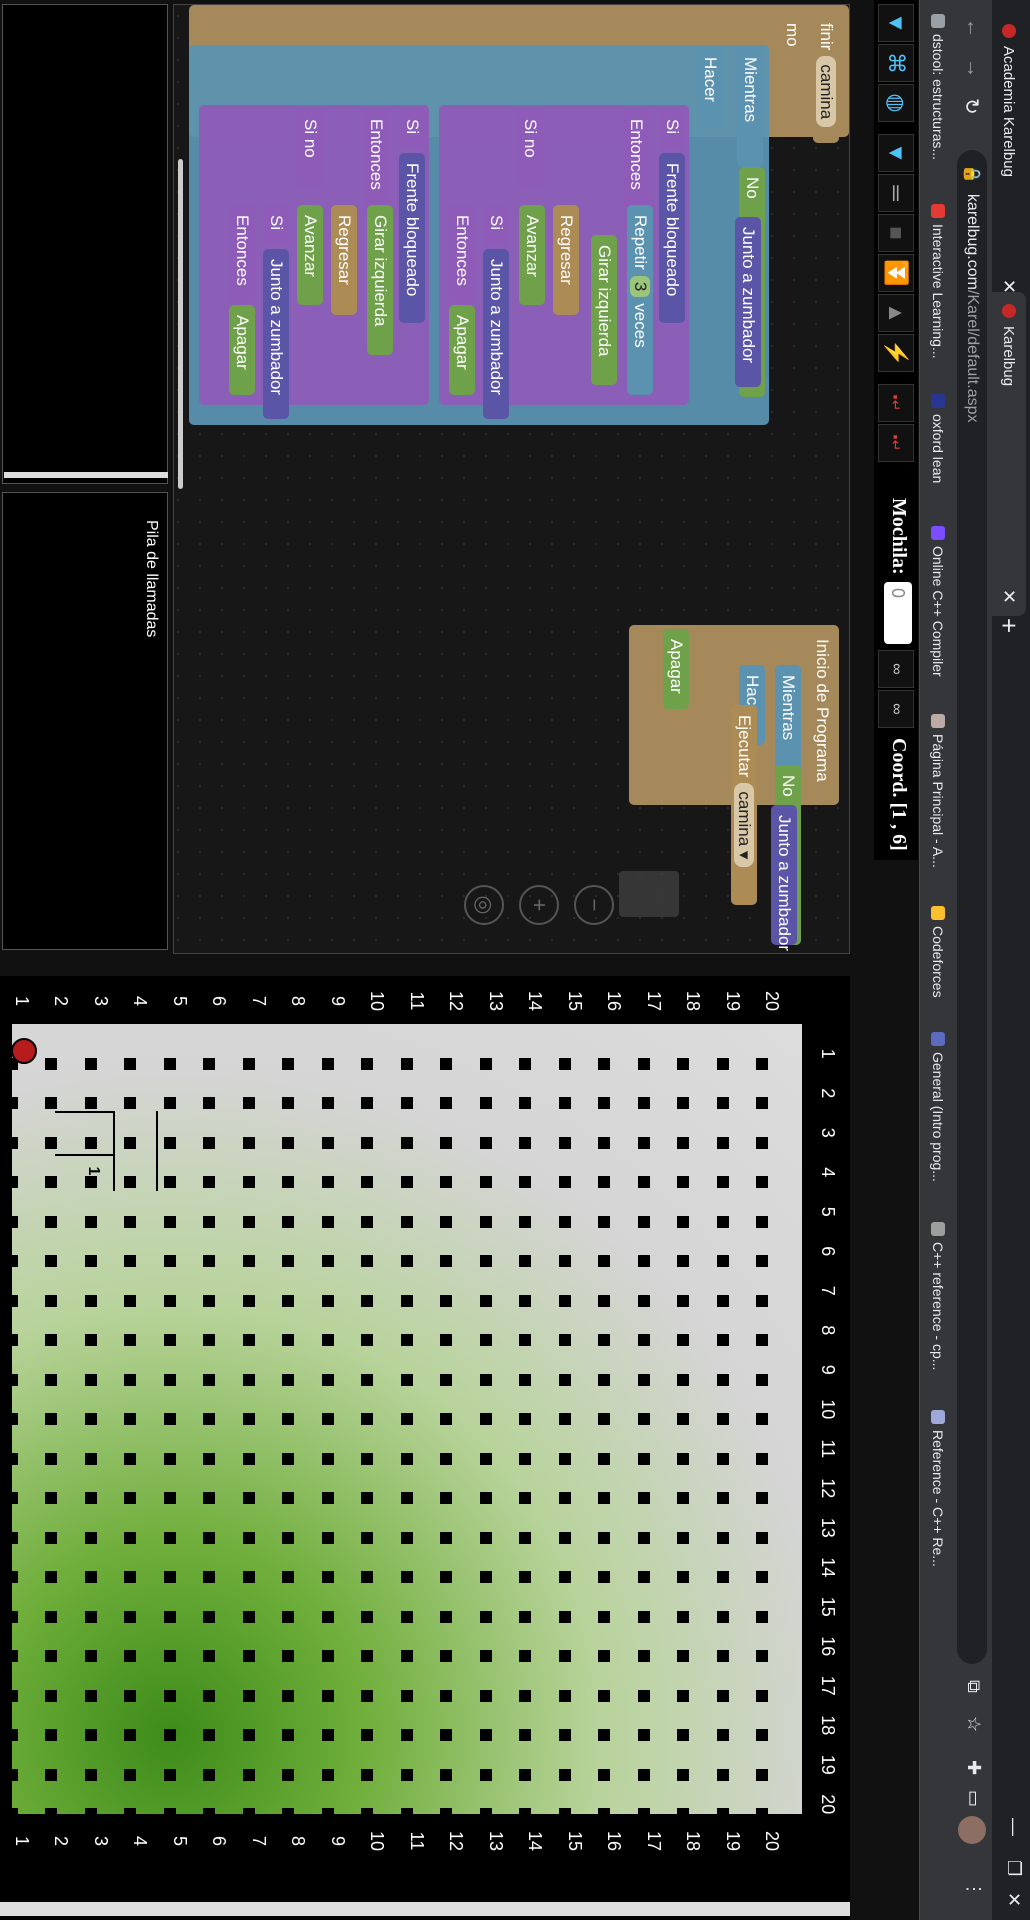 The image size is (1030, 1920). What do you see at coordinates (972, 907) in the screenshot?
I see `url-input: 🔒 karelbug.com/Karel/default.aspx` at bounding box center [972, 907].